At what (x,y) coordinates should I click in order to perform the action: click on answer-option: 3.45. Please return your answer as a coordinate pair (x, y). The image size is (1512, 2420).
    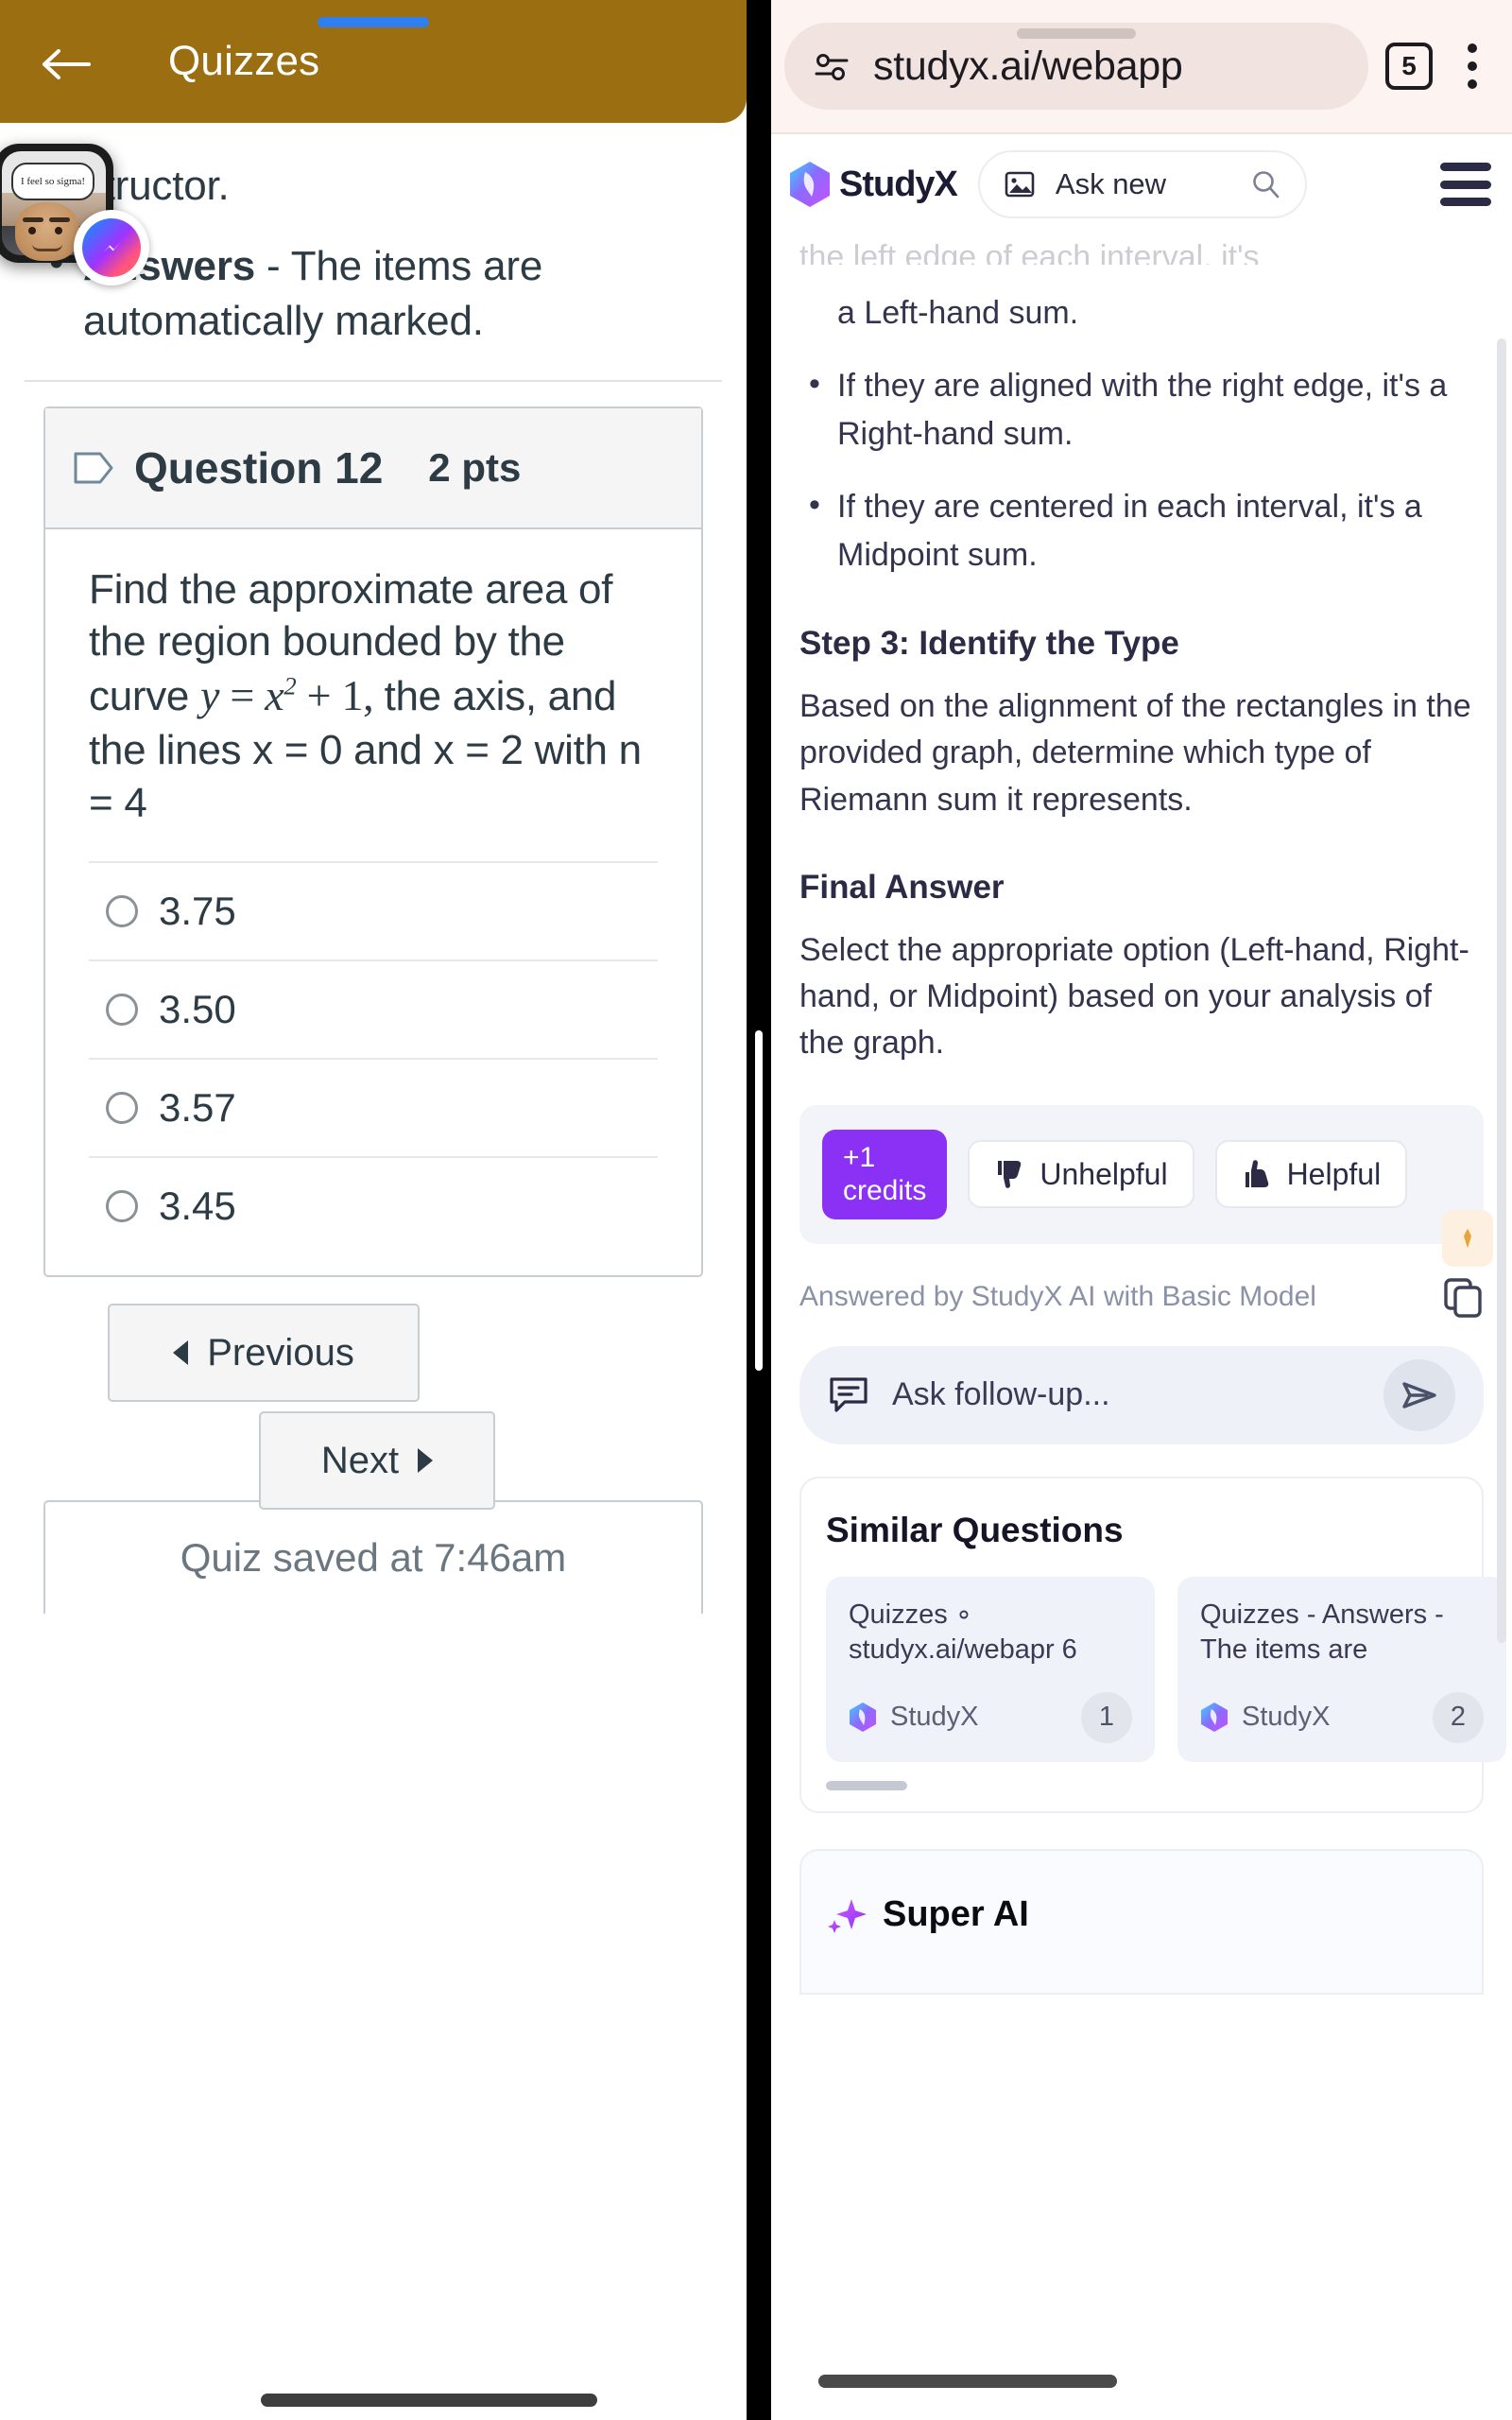
    Looking at the image, I should click on (373, 1205).